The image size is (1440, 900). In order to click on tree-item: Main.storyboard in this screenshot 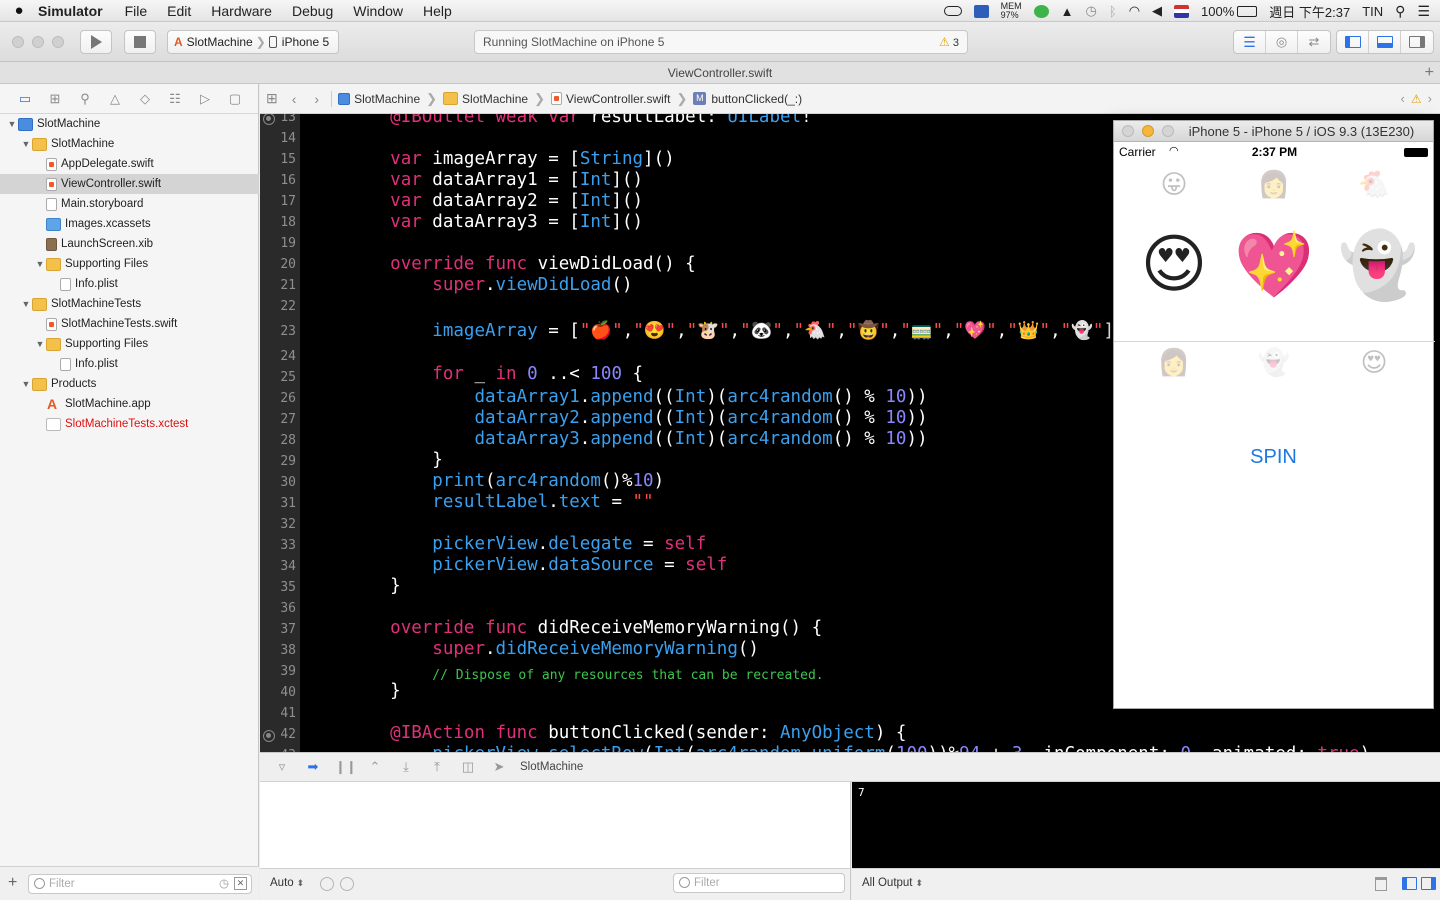, I will do `click(129, 204)`.